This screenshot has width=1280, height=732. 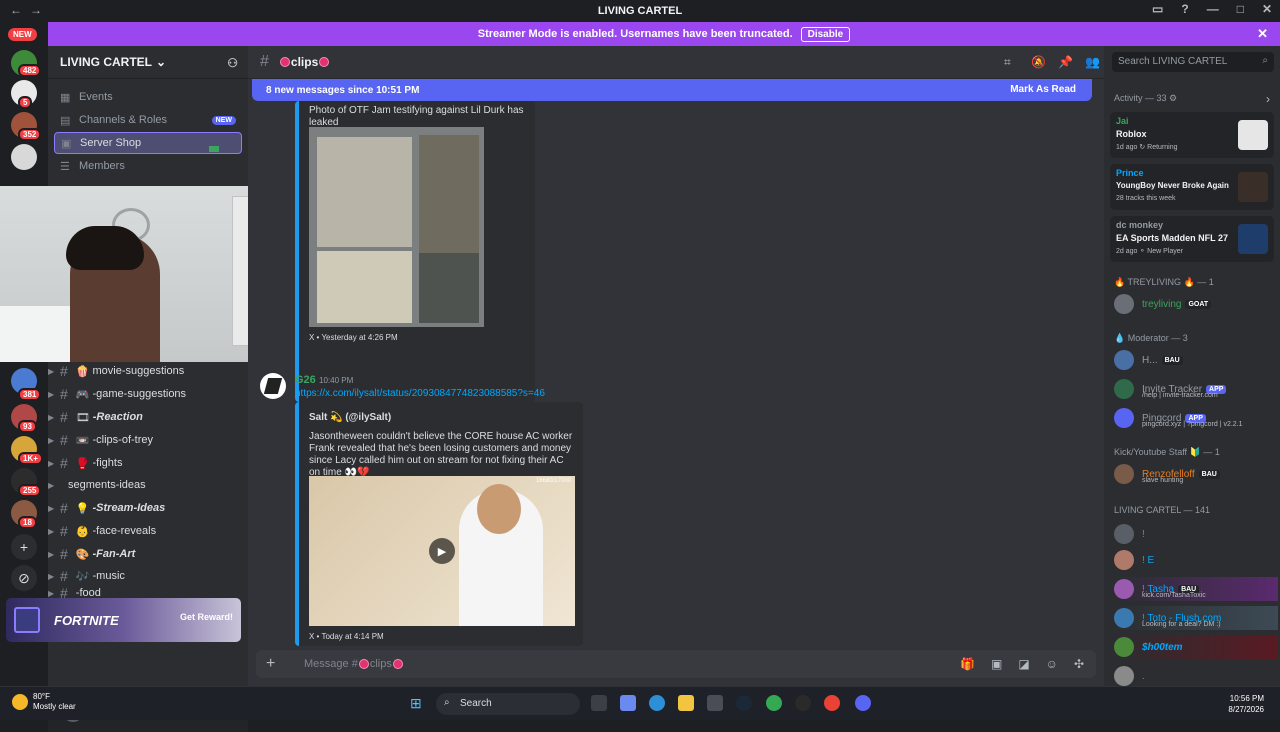 What do you see at coordinates (148, 371) in the screenshot?
I see `channel-movie-suggestions: ▶ # 🍿 movie-suggestions` at bounding box center [148, 371].